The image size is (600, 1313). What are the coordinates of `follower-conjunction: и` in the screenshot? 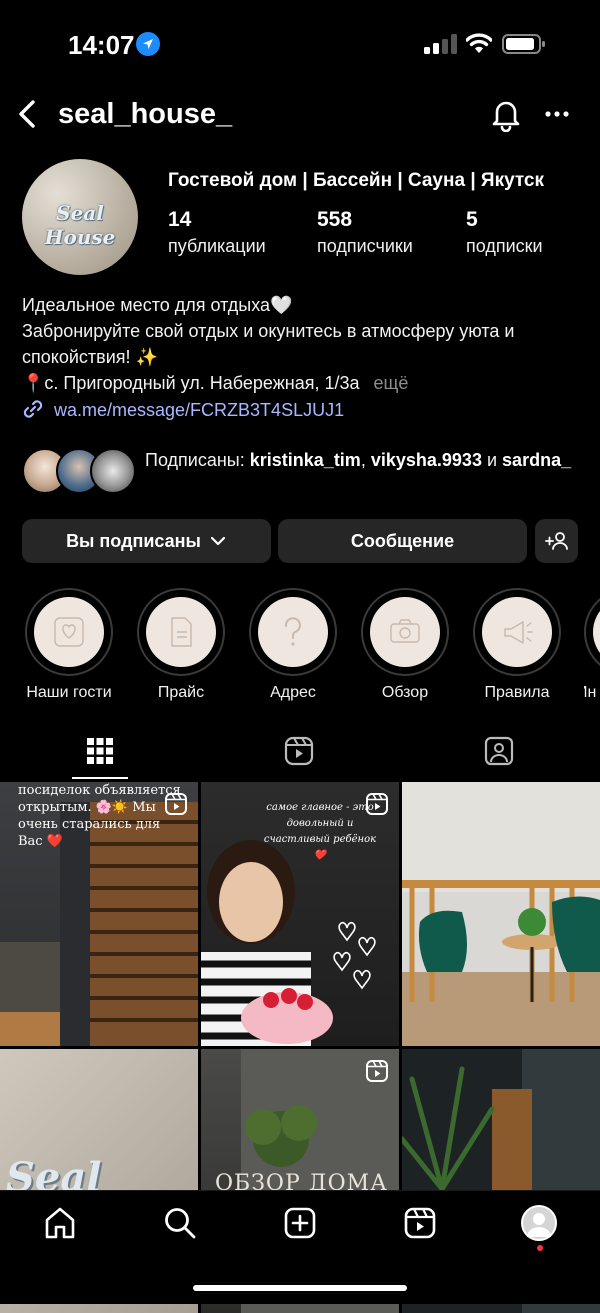 It's located at (492, 460).